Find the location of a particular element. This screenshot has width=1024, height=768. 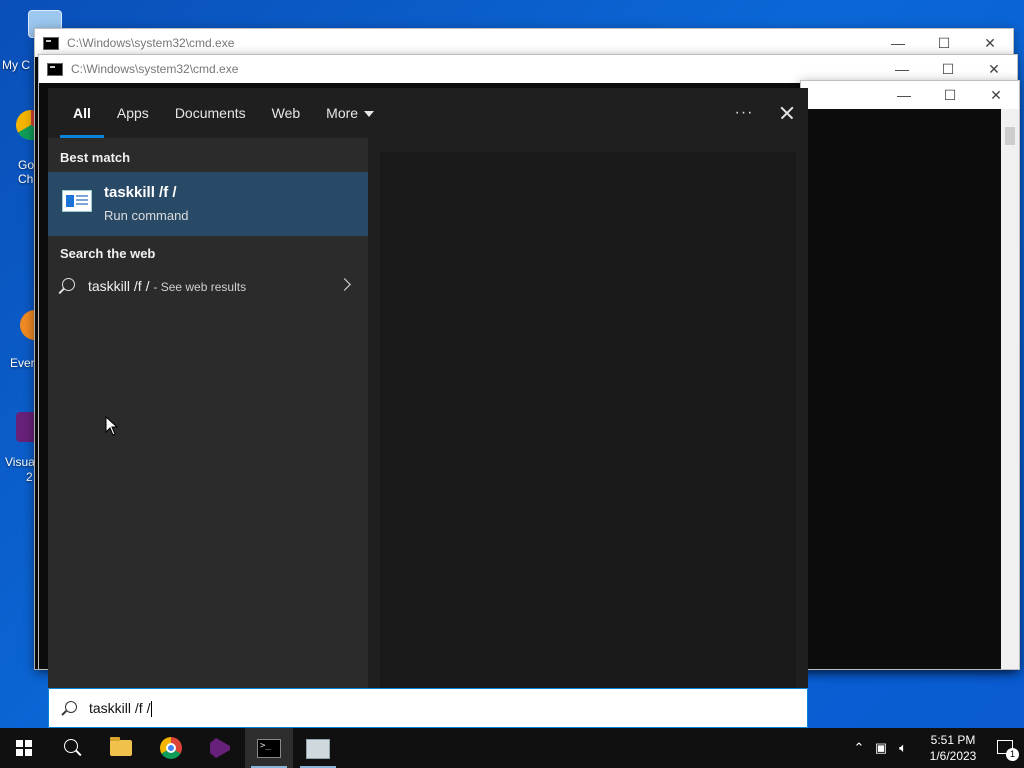

clock-date: 1/6/2023 is located at coordinates (953, 756).